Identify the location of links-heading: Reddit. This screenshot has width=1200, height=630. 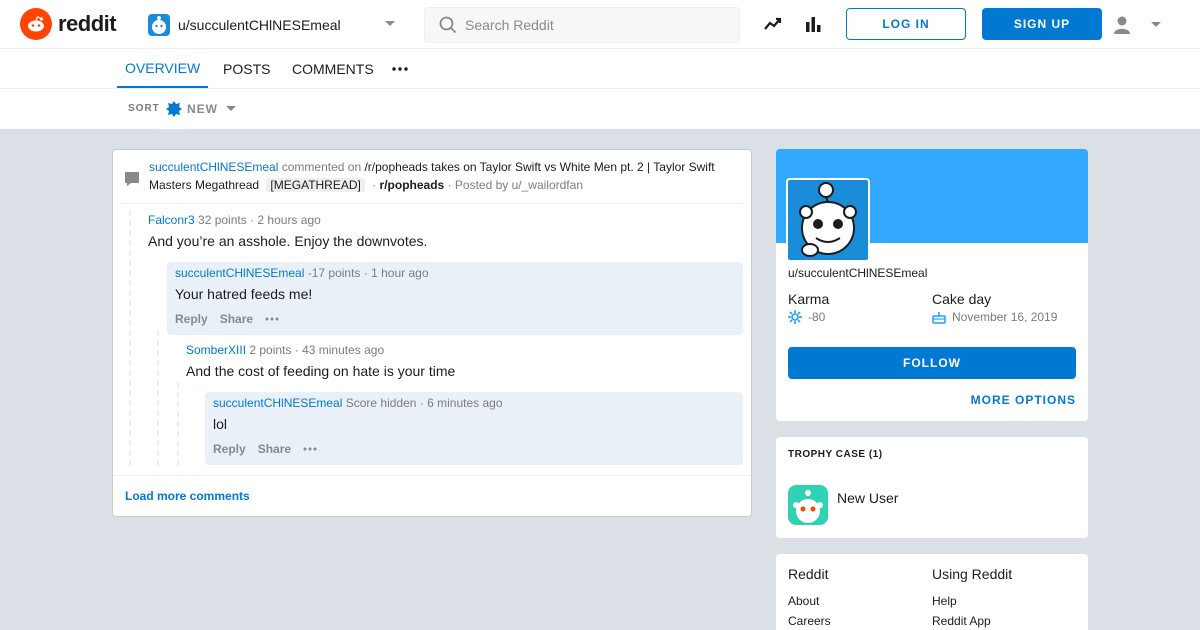
(808, 574).